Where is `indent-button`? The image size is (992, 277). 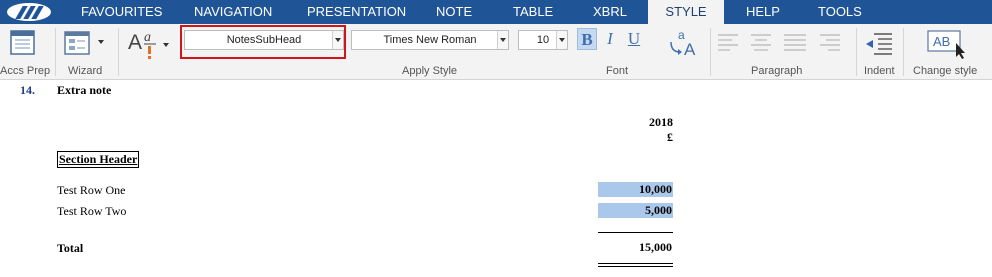
indent-button is located at coordinates (879, 44).